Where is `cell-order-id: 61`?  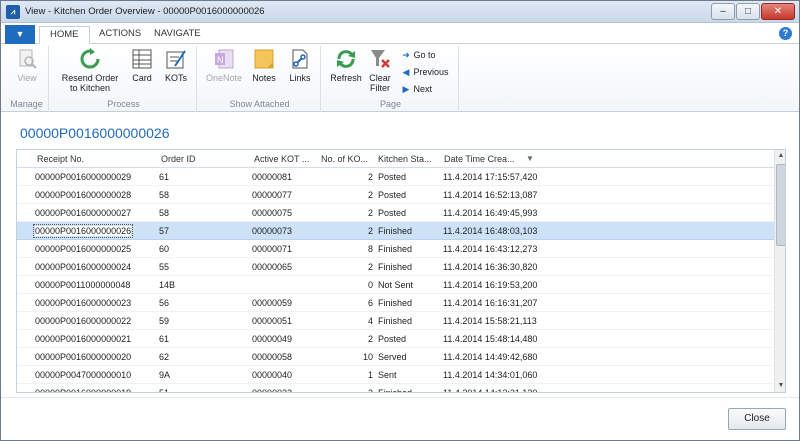 cell-order-id: 61 is located at coordinates (164, 177).